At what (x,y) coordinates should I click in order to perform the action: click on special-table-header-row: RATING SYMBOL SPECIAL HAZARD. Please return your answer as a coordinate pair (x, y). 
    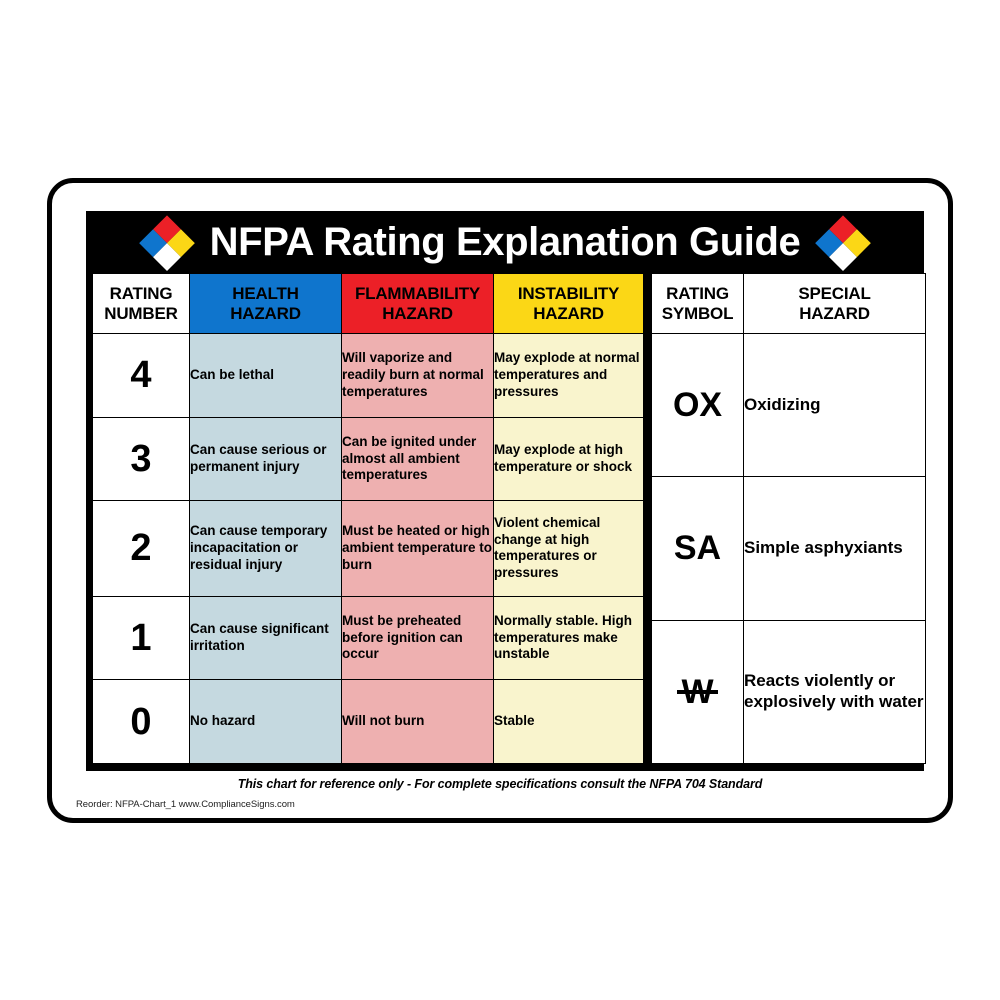
    Looking at the image, I should click on (788, 303).